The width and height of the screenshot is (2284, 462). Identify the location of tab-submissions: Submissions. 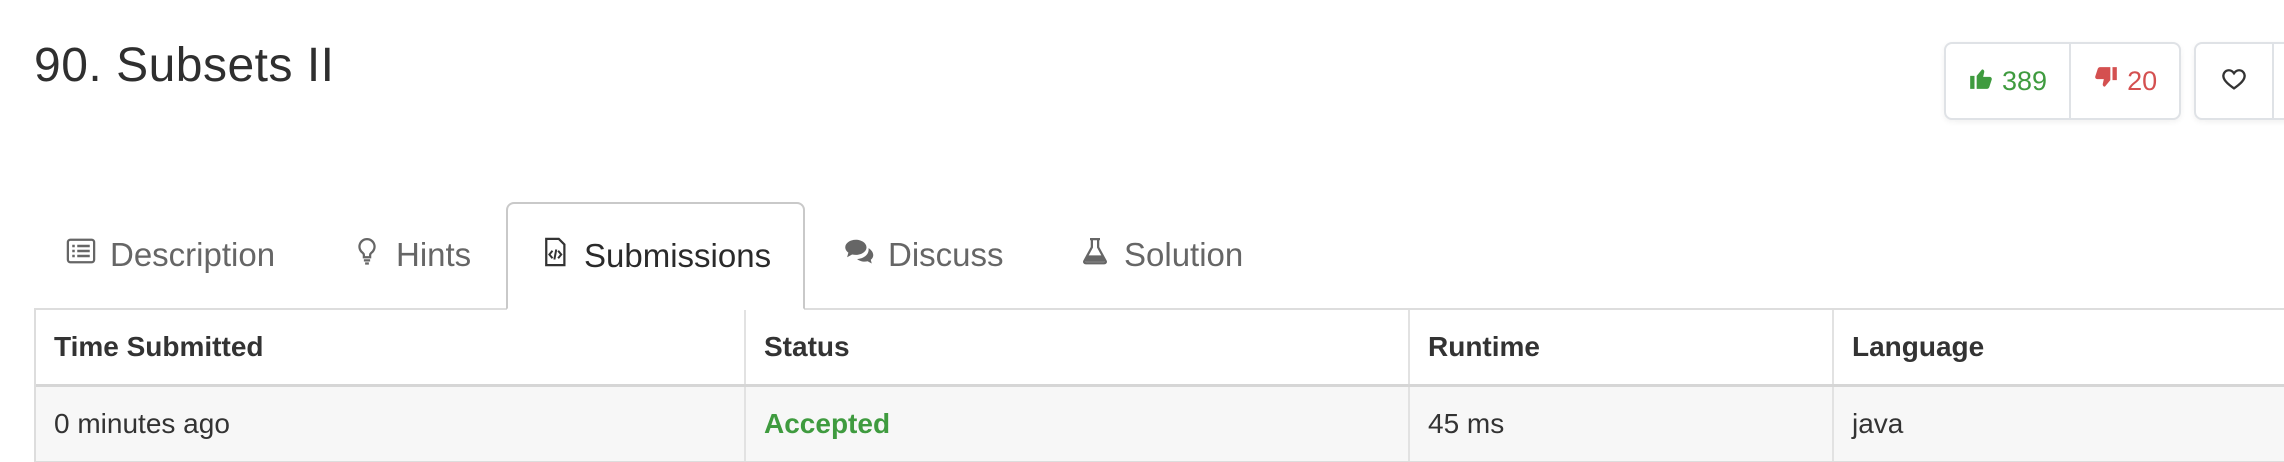
(656, 256).